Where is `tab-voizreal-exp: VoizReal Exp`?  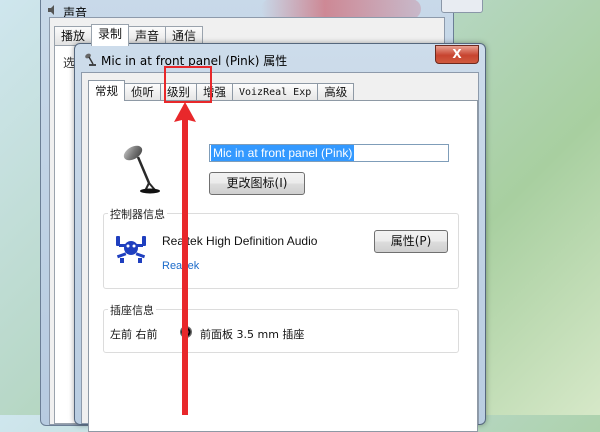 tab-voizreal-exp: VoizReal Exp is located at coordinates (275, 92).